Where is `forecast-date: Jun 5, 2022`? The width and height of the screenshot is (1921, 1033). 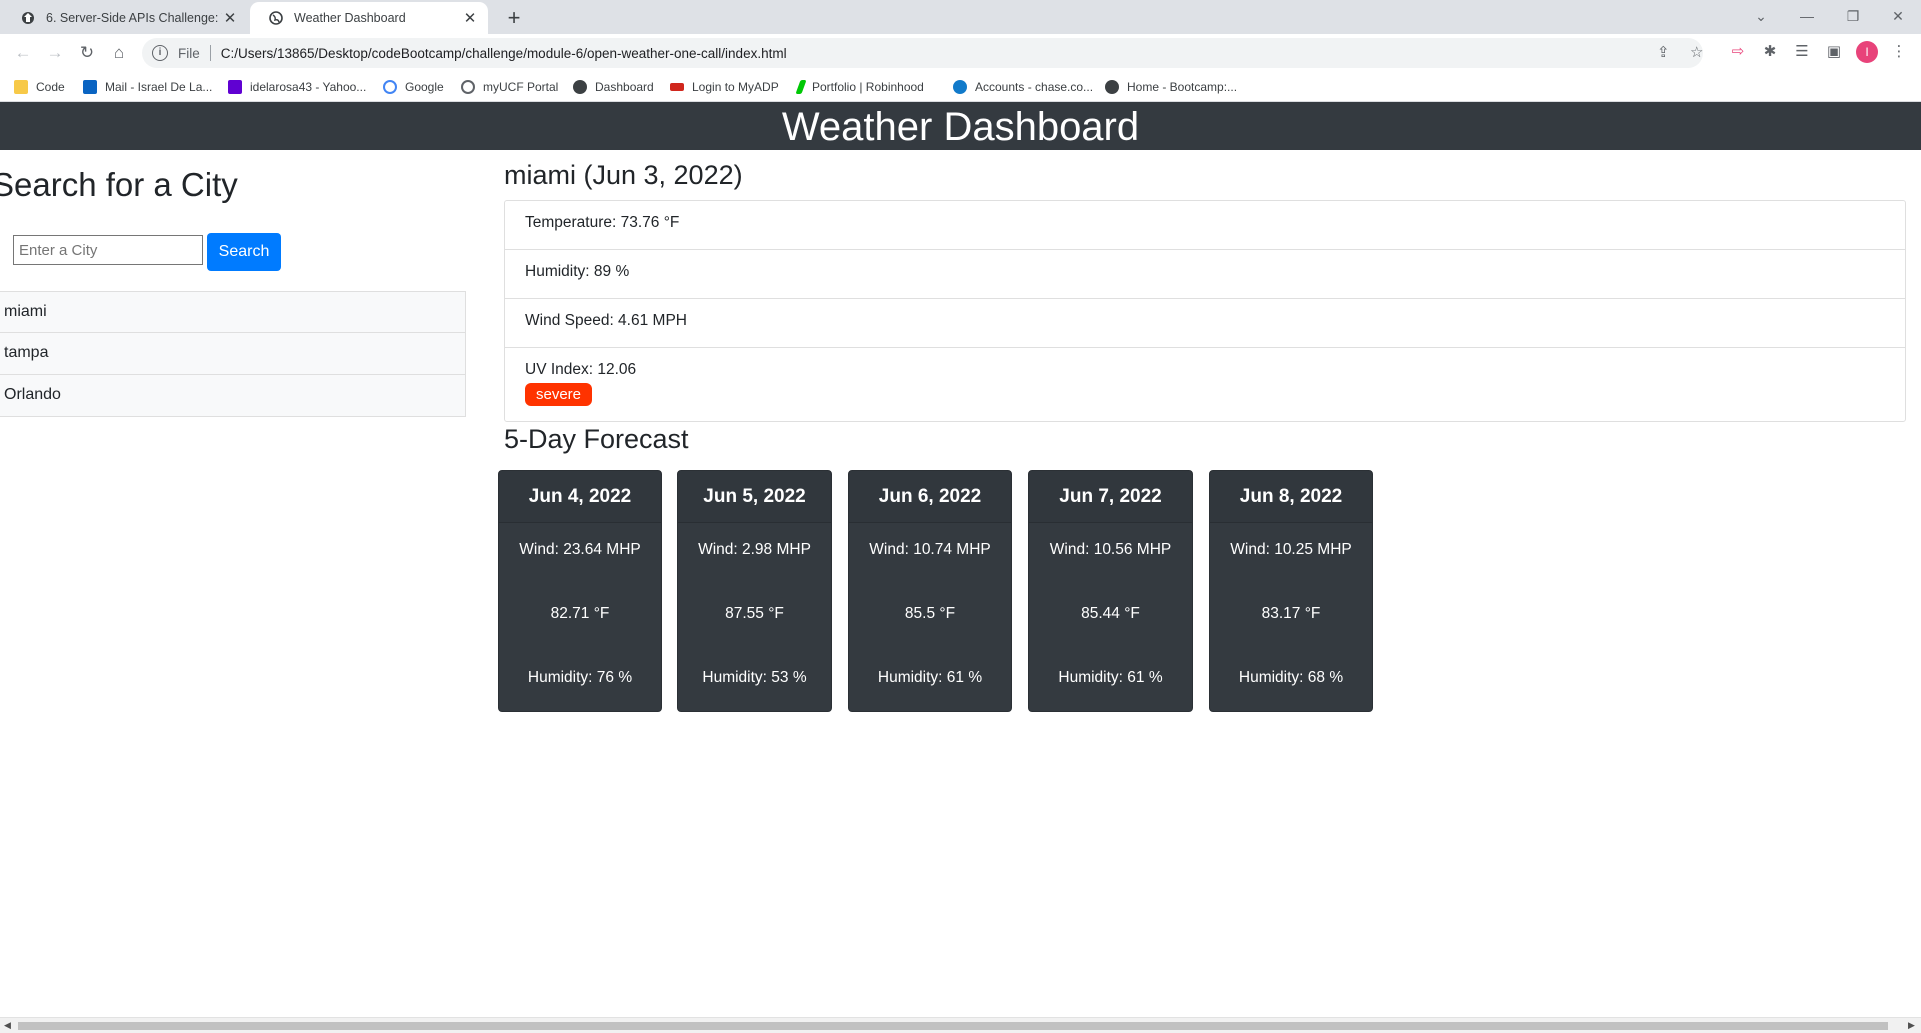 forecast-date: Jun 5, 2022 is located at coordinates (754, 497).